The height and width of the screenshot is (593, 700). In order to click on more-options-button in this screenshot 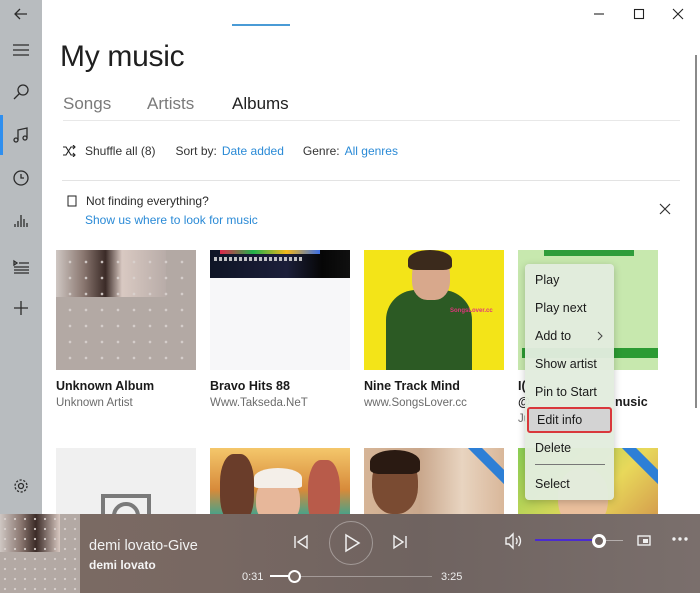, I will do `click(680, 539)`.